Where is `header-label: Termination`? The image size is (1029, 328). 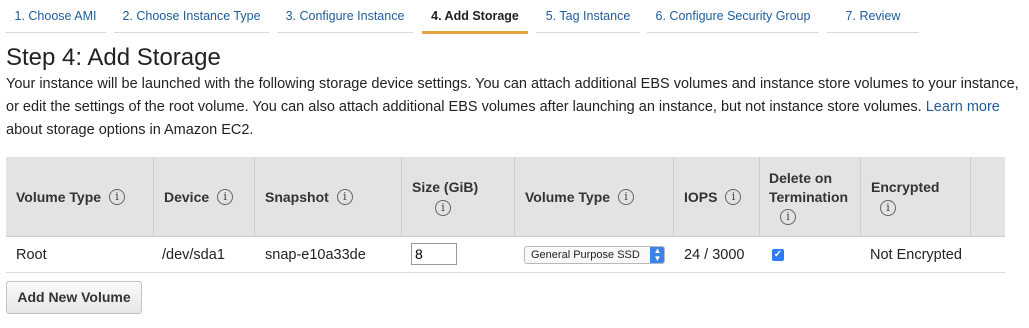
header-label: Termination is located at coordinates (809, 196).